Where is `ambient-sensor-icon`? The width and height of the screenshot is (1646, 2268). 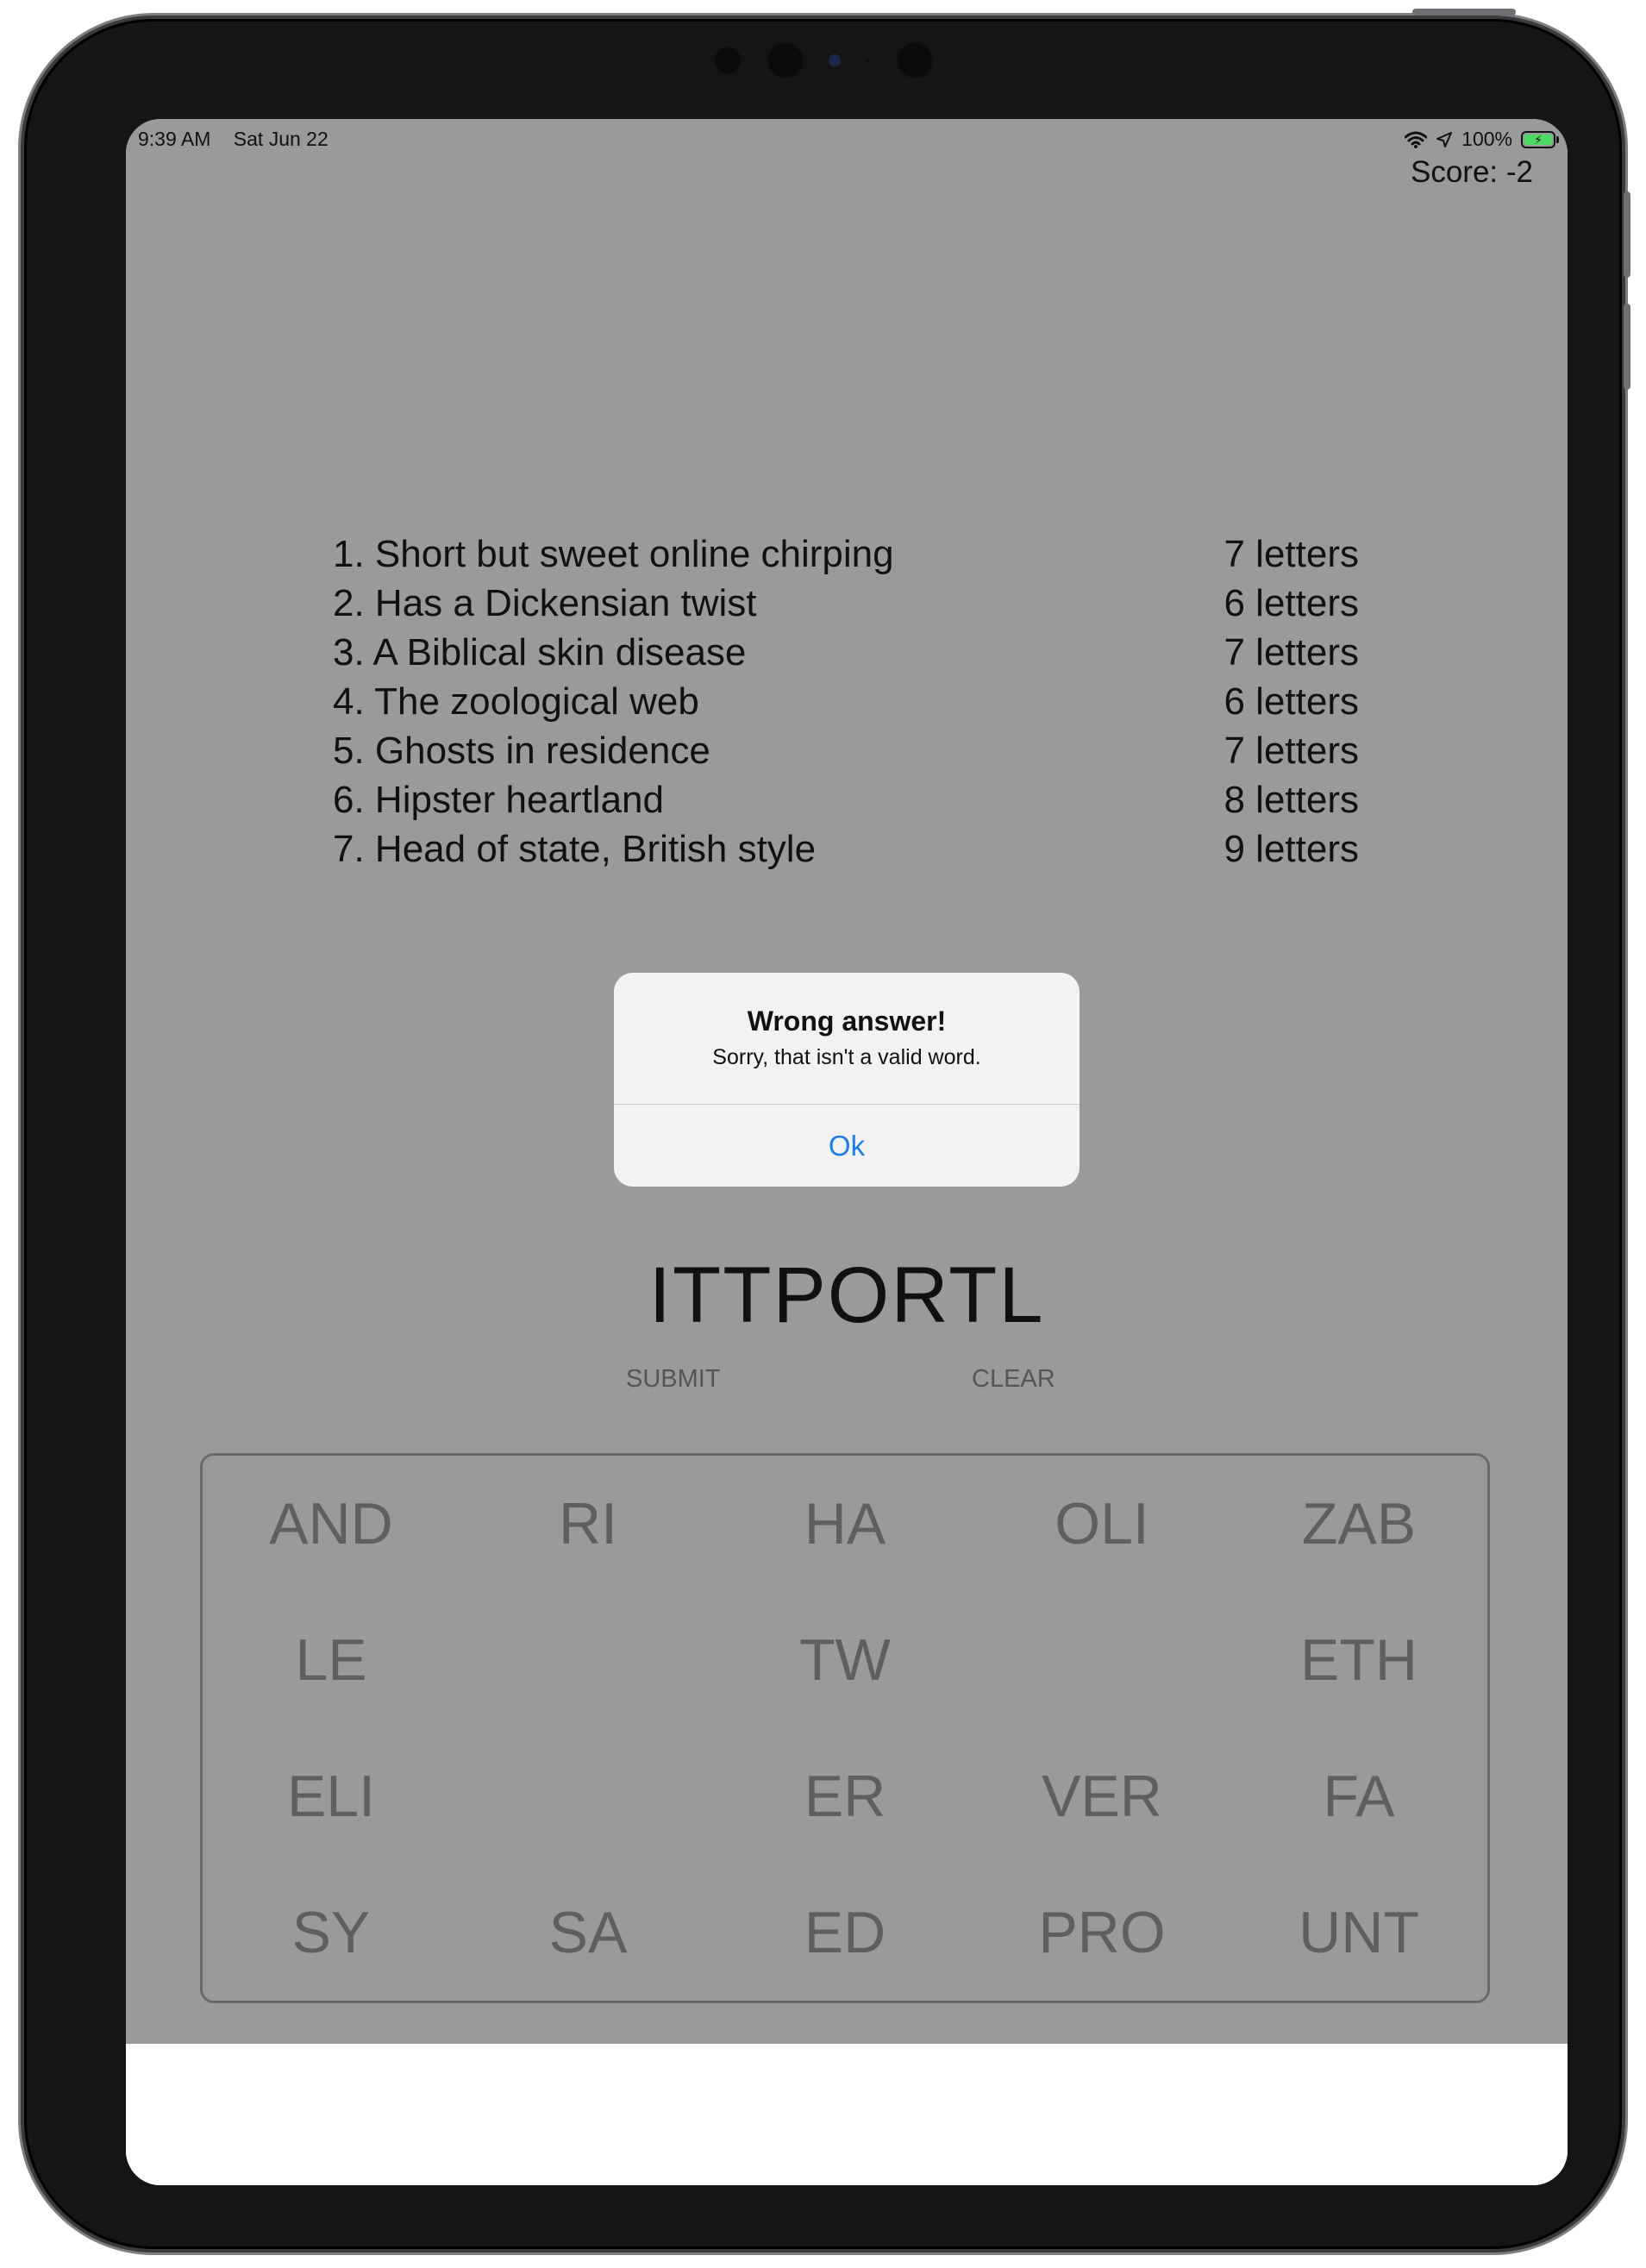
ambient-sensor-icon is located at coordinates (868, 60).